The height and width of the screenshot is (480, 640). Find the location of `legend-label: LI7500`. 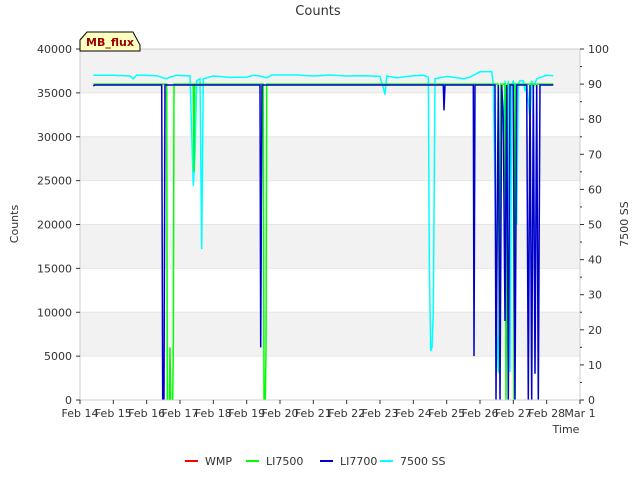

legend-label: LI7500 is located at coordinates (284, 461).